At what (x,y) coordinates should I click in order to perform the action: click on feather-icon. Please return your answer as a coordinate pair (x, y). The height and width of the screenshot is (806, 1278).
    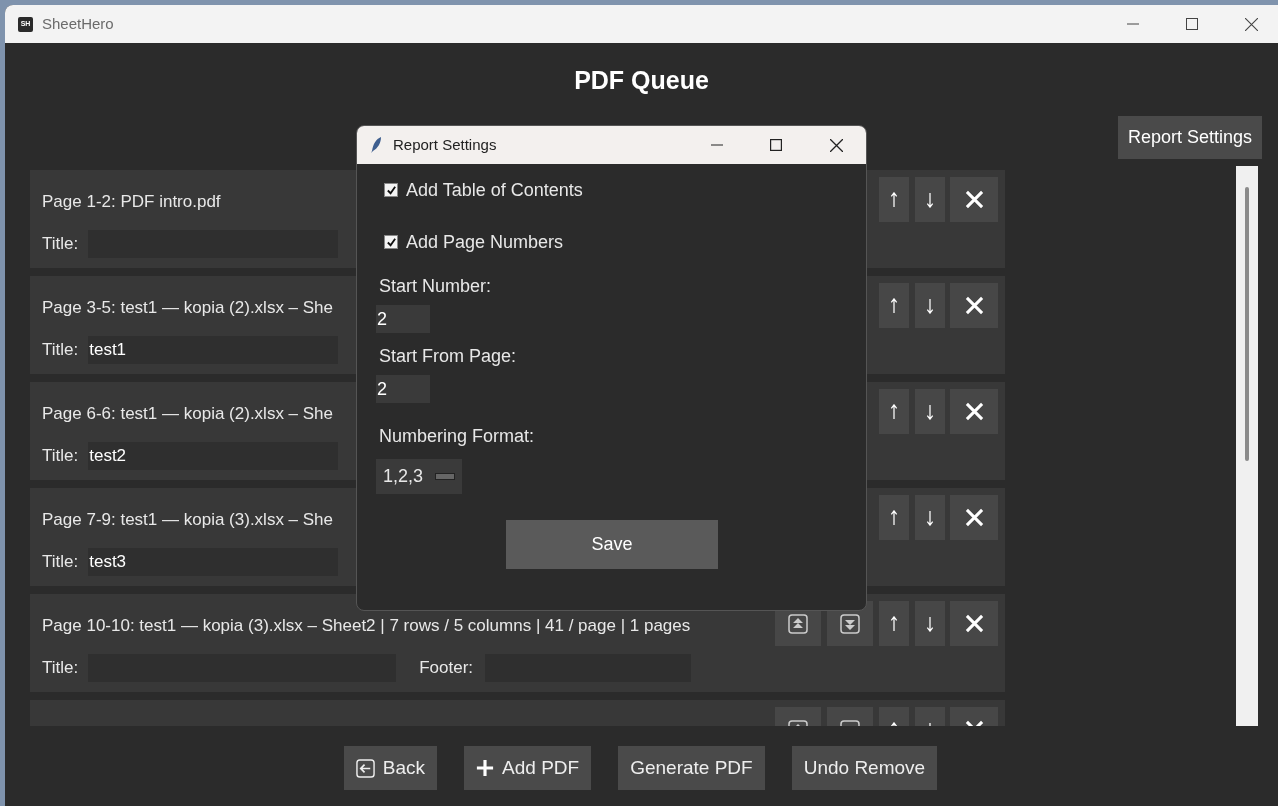
    Looking at the image, I should click on (376, 145).